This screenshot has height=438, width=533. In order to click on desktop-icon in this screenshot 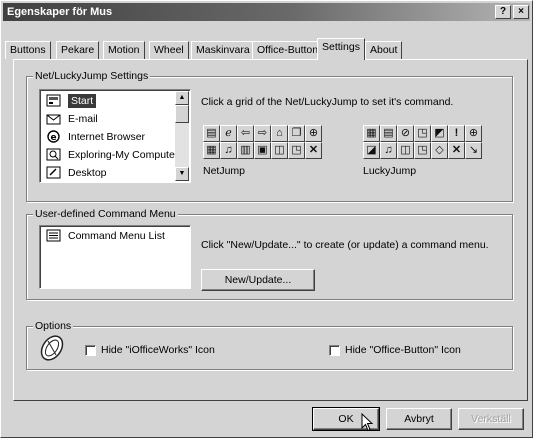, I will do `click(53, 172)`.